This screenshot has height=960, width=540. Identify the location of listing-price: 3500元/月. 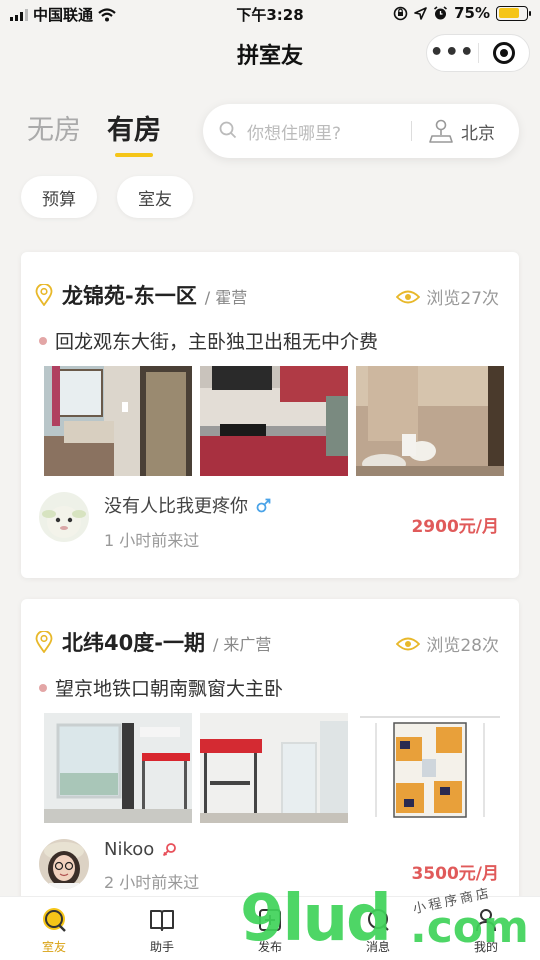
(455, 874).